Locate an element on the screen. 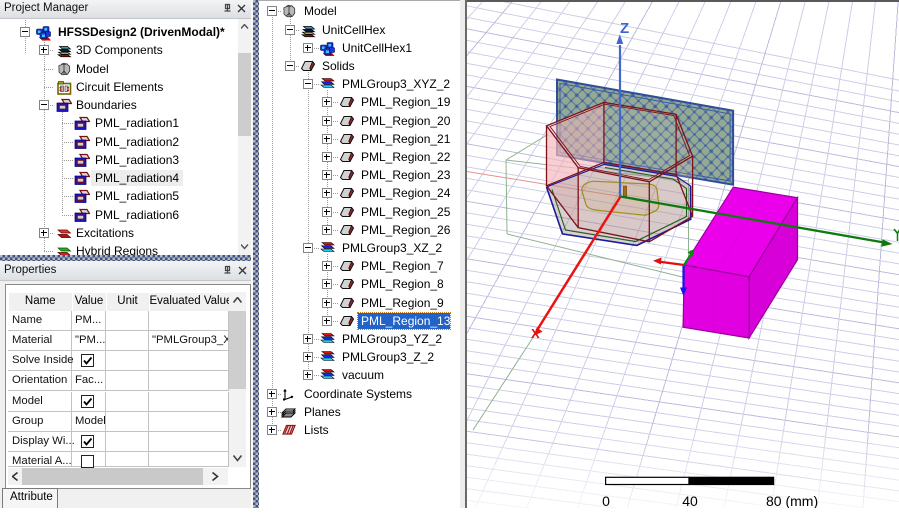 The width and height of the screenshot is (899, 513). svg-text: X is located at coordinates (535, 333).